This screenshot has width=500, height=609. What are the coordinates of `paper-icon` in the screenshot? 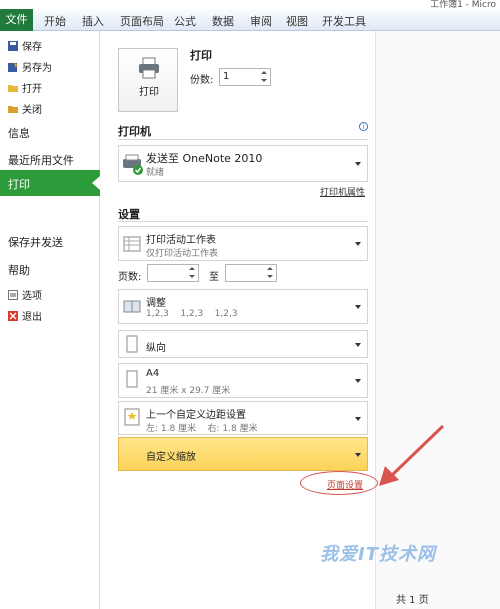 It's located at (132, 379).